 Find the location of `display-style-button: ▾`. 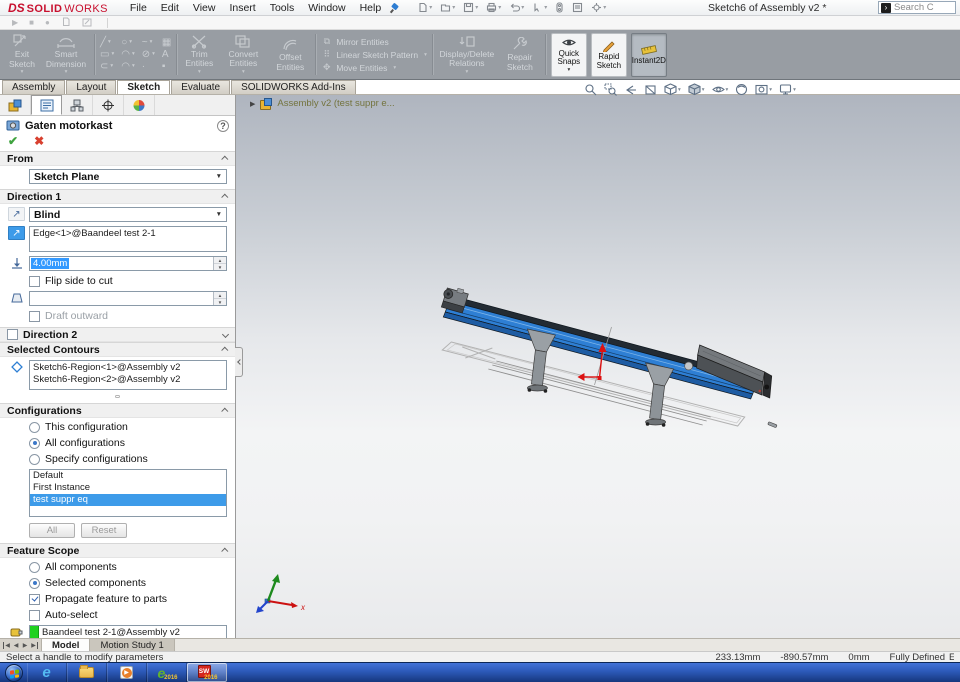

display-style-button: ▾ is located at coordinates (696, 89).